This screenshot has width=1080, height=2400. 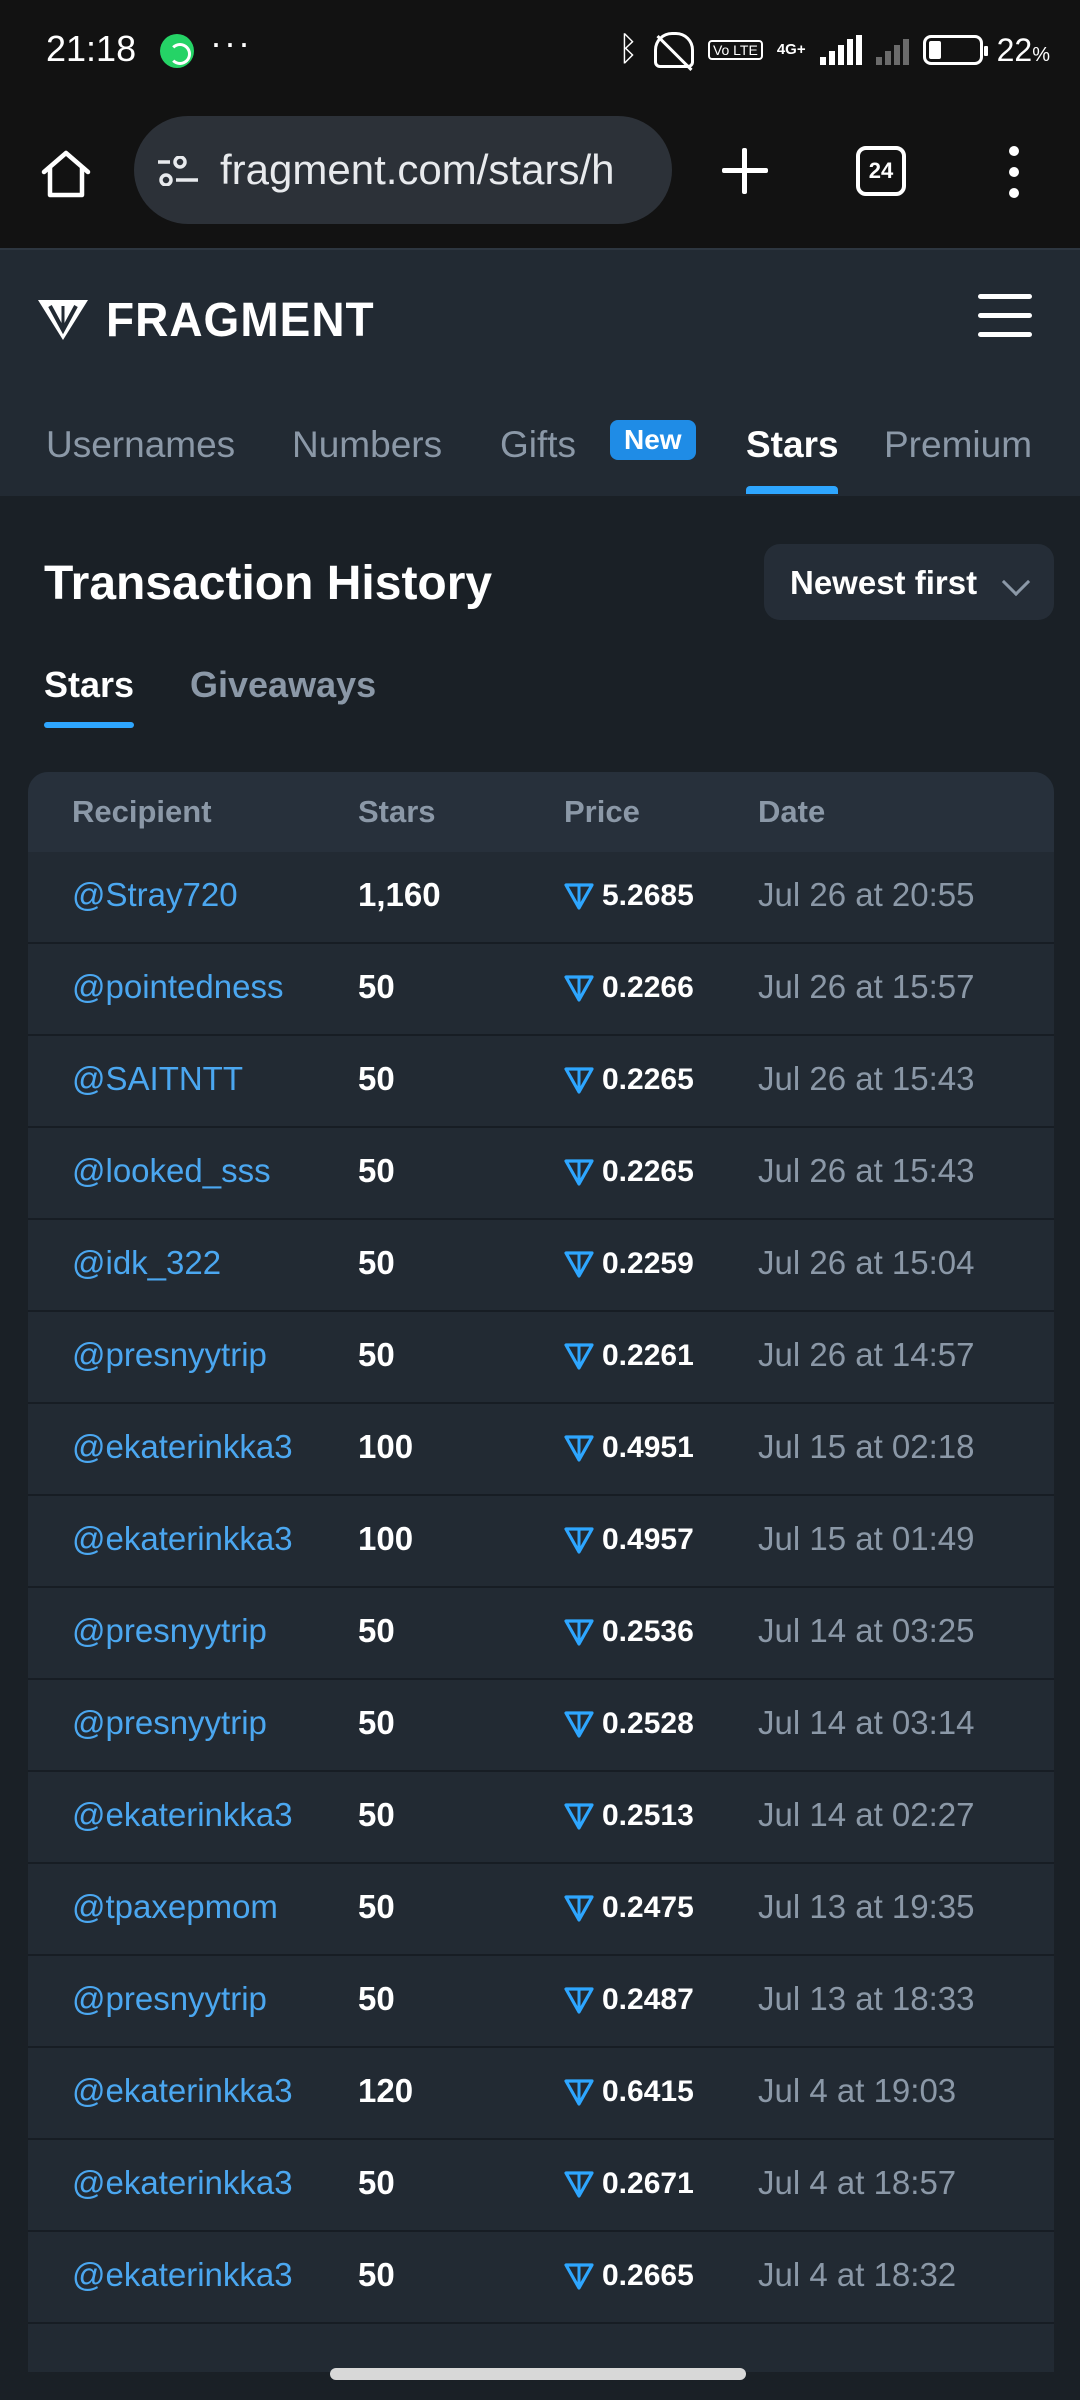 What do you see at coordinates (866, 1906) in the screenshot?
I see `date-value: Jul 13 at 19:35` at bounding box center [866, 1906].